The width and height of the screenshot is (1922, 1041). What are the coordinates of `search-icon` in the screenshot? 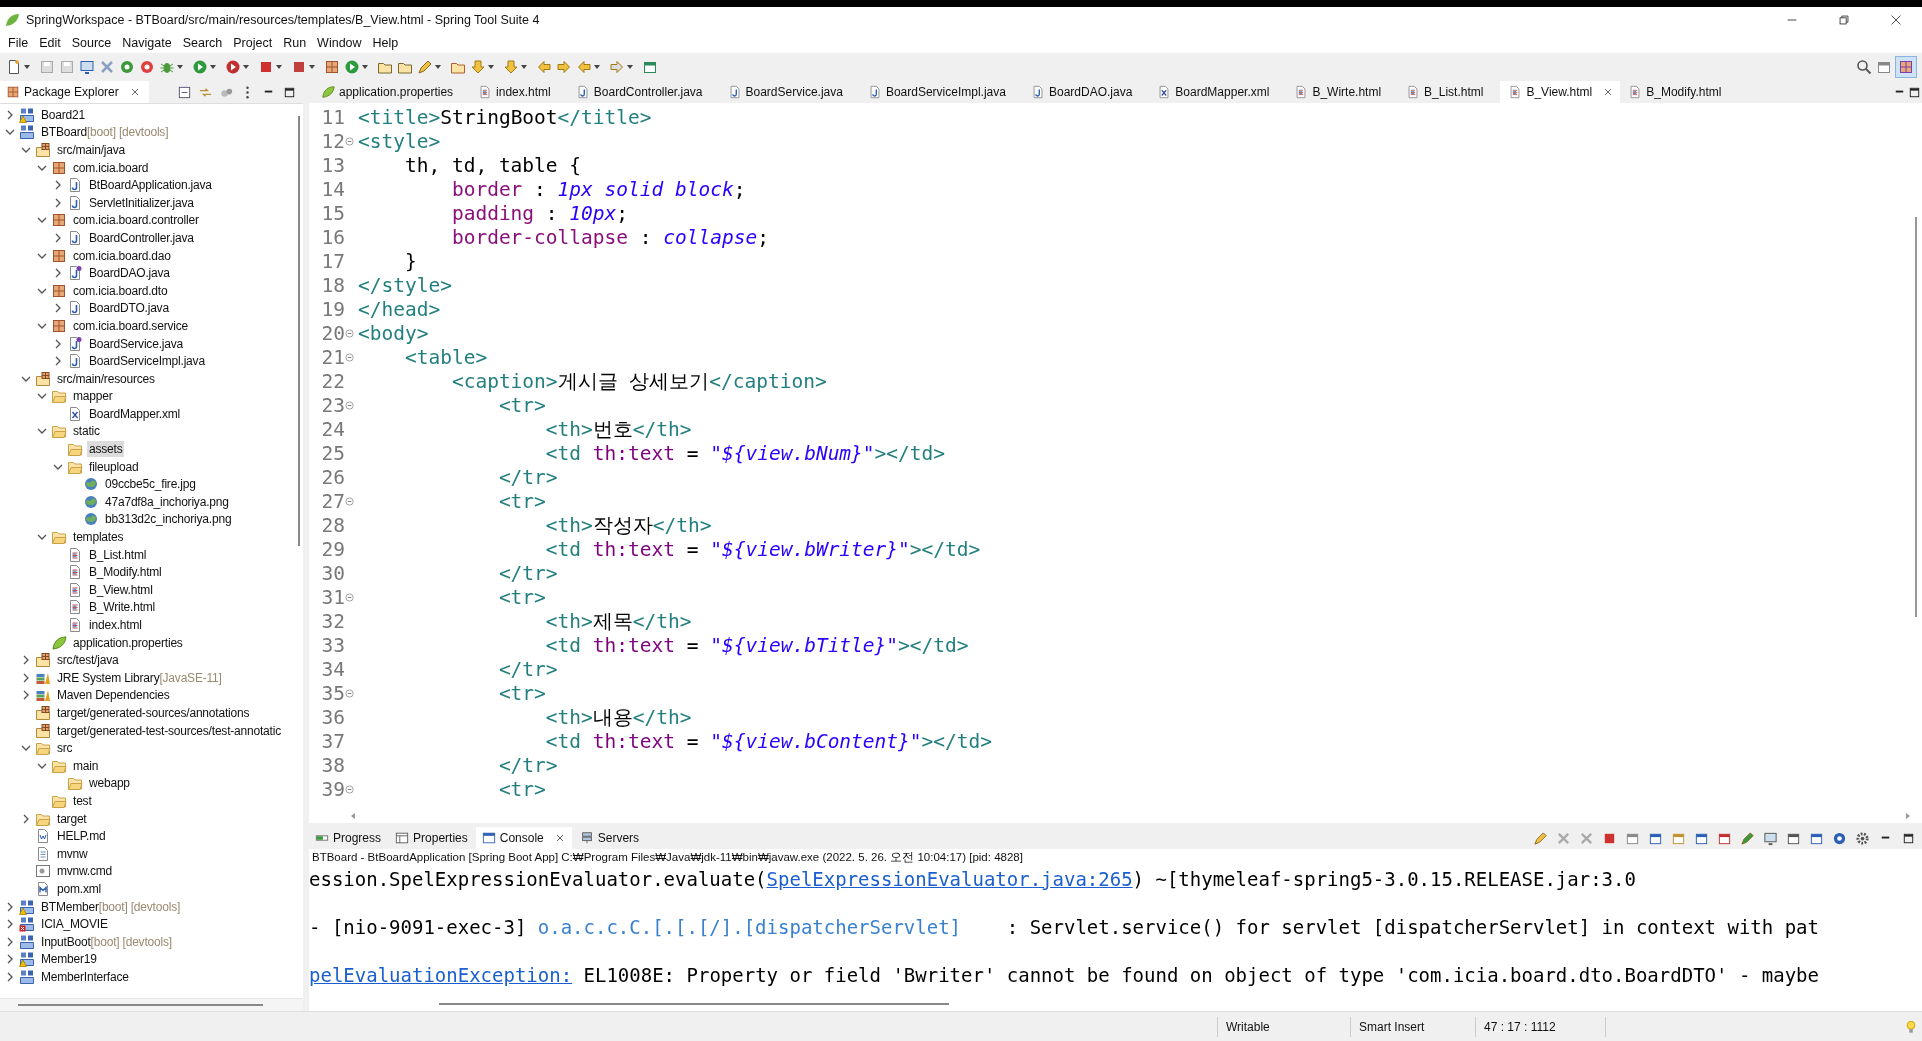 It's located at (1864, 67).